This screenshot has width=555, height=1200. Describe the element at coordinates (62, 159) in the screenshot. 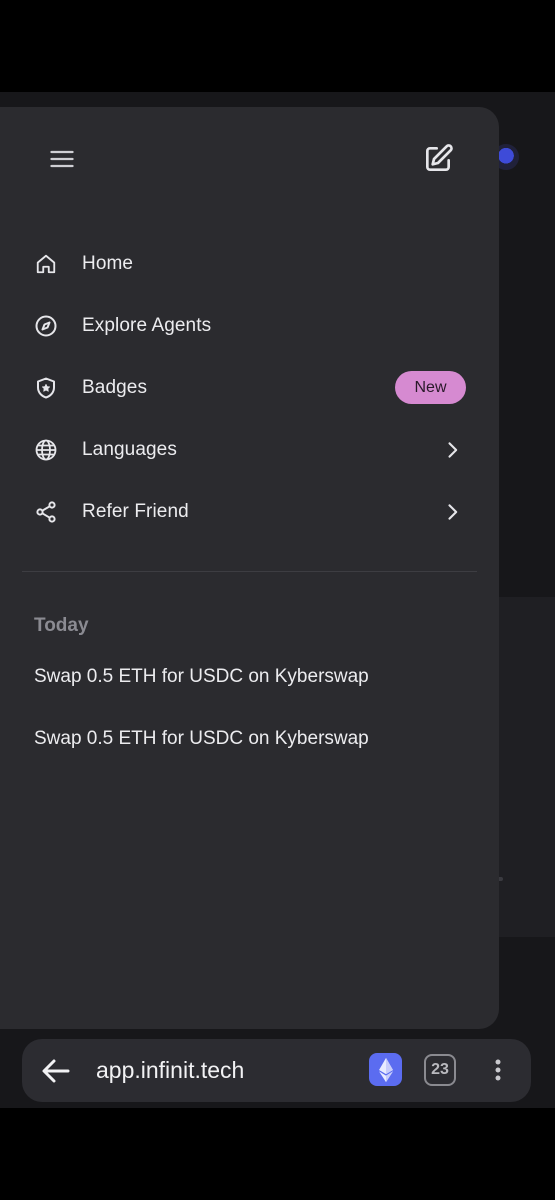

I see `hamburger-menu-icon` at that location.